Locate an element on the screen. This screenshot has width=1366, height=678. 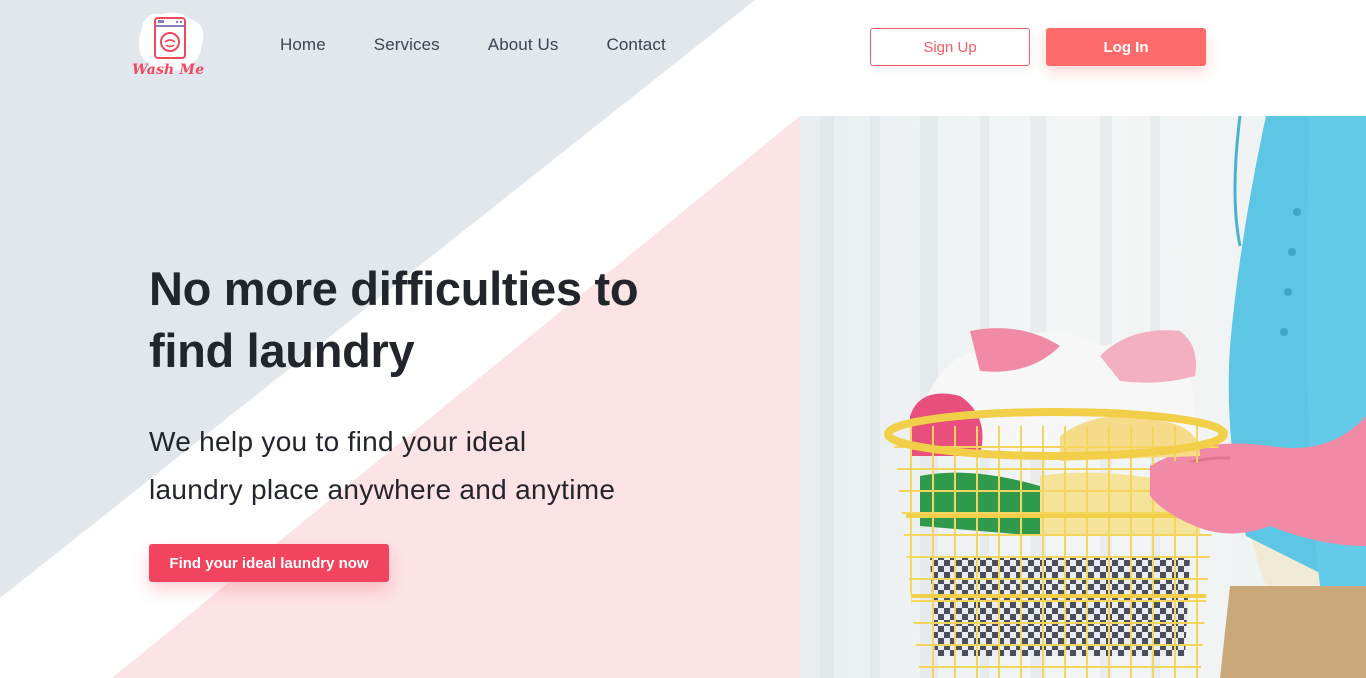
hero-subheadline-line-2: laundry place anywhere and anytime is located at coordinates (382, 489).